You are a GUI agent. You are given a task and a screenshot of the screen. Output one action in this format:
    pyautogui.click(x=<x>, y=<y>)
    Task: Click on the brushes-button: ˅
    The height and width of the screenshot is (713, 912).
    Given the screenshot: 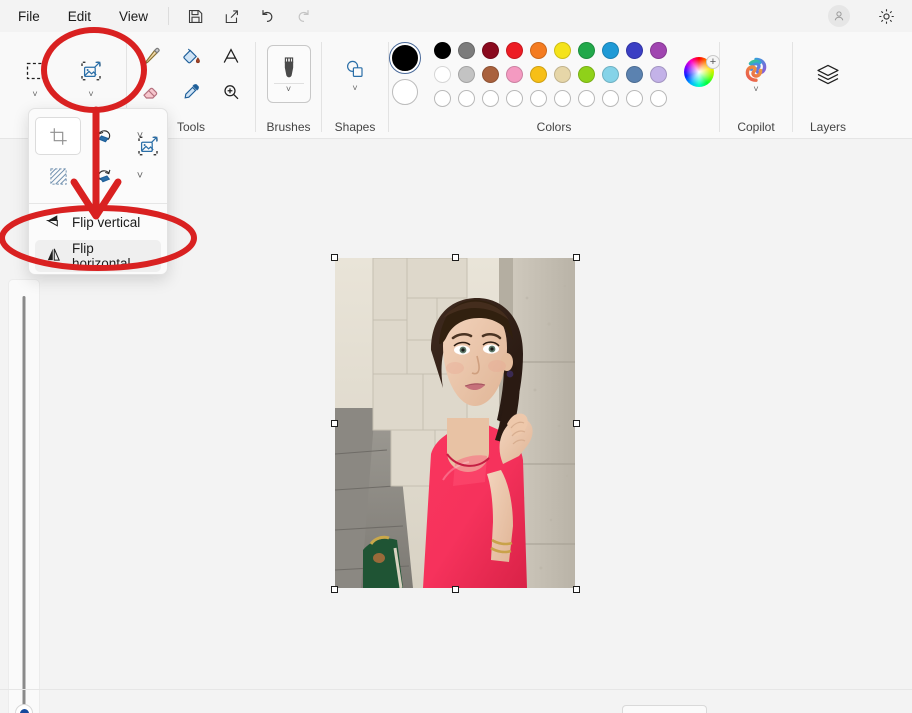 What is the action you would take?
    pyautogui.click(x=288, y=74)
    